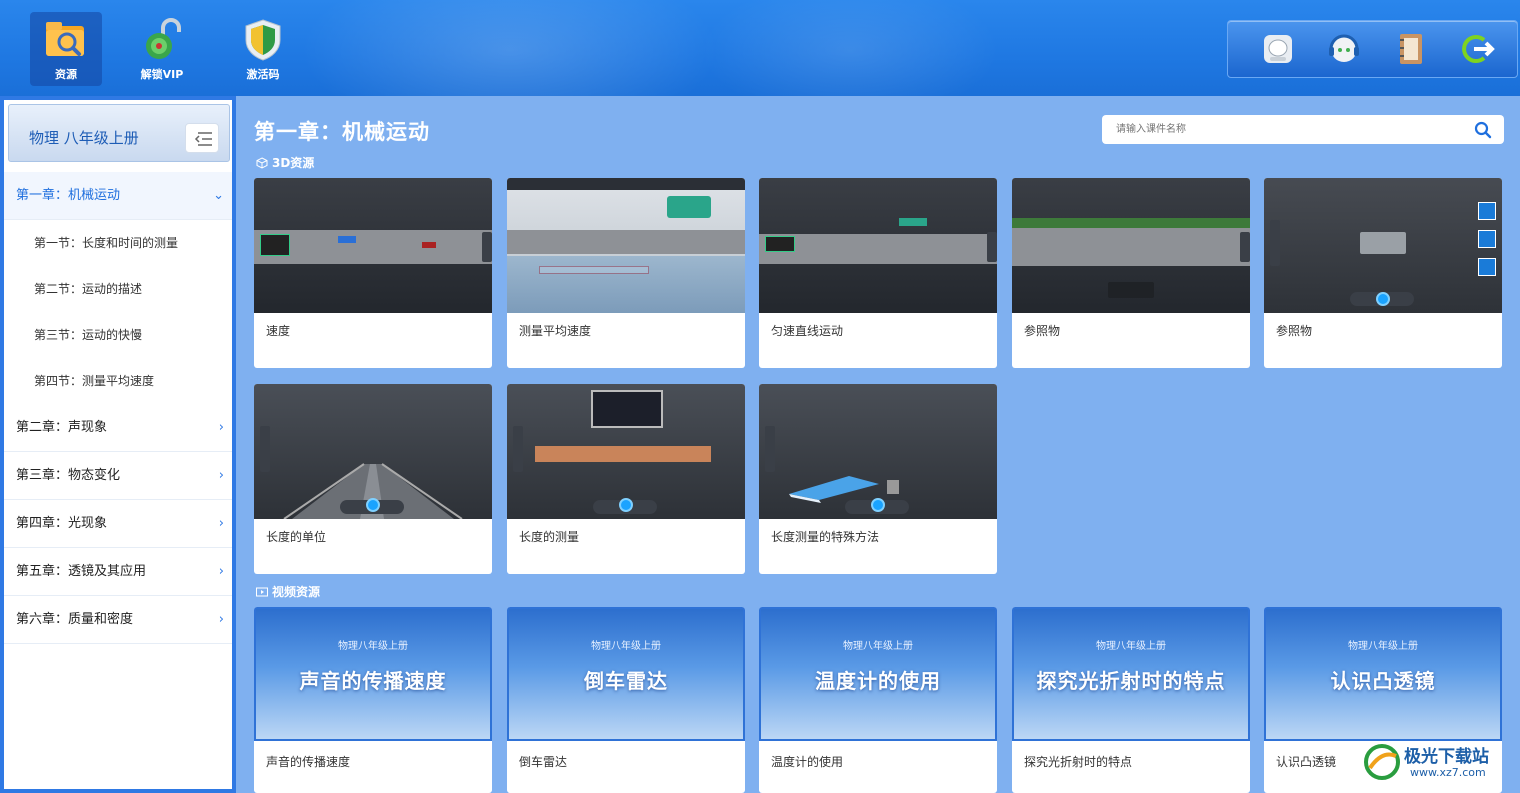  What do you see at coordinates (118, 428) in the screenshot?
I see `chapter-item: 第二章：声现象 ›` at bounding box center [118, 428].